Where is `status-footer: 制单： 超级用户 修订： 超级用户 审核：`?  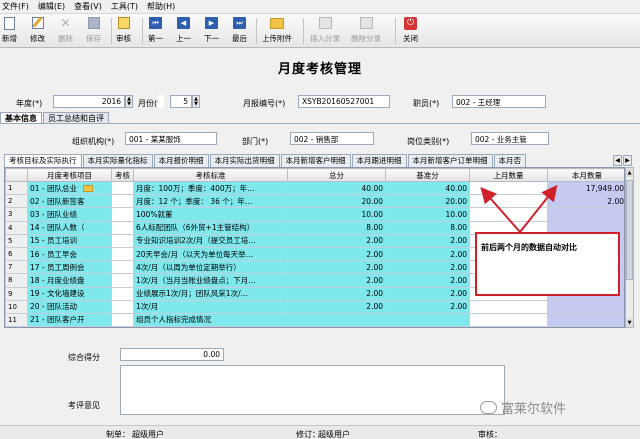 status-footer: 制单： 超级用户 修订： 超级用户 审核： is located at coordinates (320, 432).